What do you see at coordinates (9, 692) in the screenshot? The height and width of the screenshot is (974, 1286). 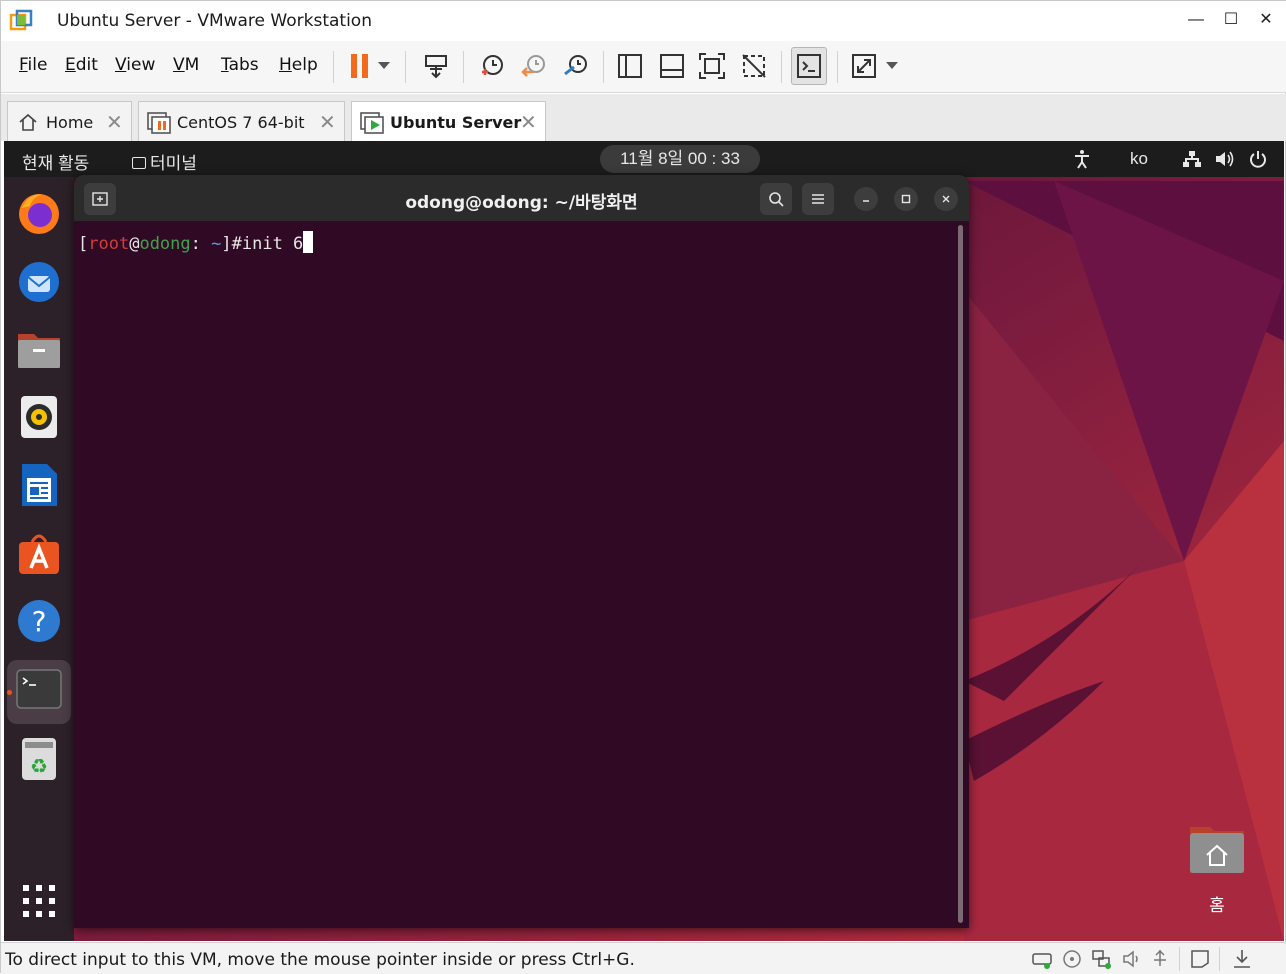 I see `running-indicator` at bounding box center [9, 692].